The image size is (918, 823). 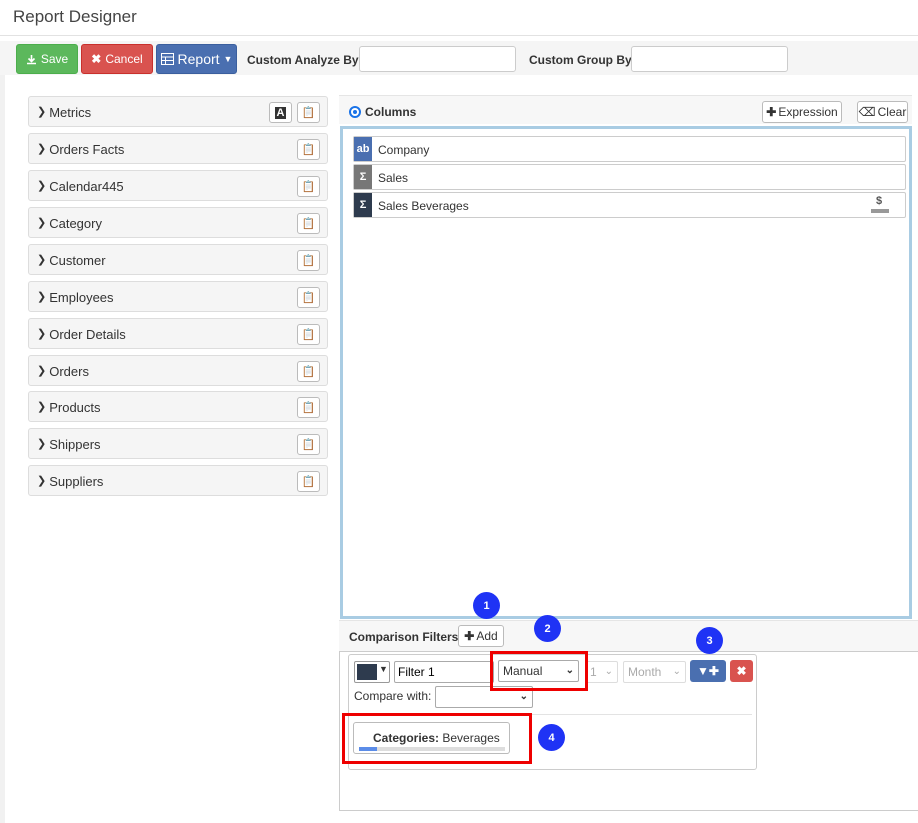 I want to click on columns-panel-header: Columns ✚ Expression ⌫ Clear, so click(x=625, y=109).